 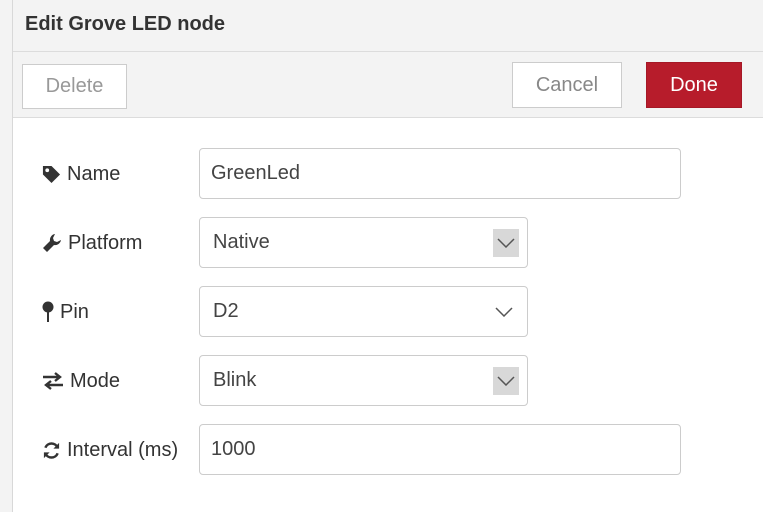 What do you see at coordinates (363, 311) in the screenshot?
I see `pin-select: D2` at bounding box center [363, 311].